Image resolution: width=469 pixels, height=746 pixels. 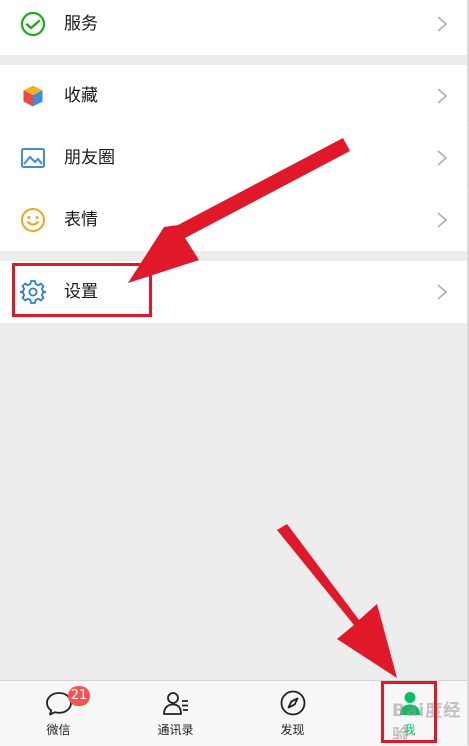 What do you see at coordinates (175, 730) in the screenshot?
I see `tab-contacts-label: 通讯录` at bounding box center [175, 730].